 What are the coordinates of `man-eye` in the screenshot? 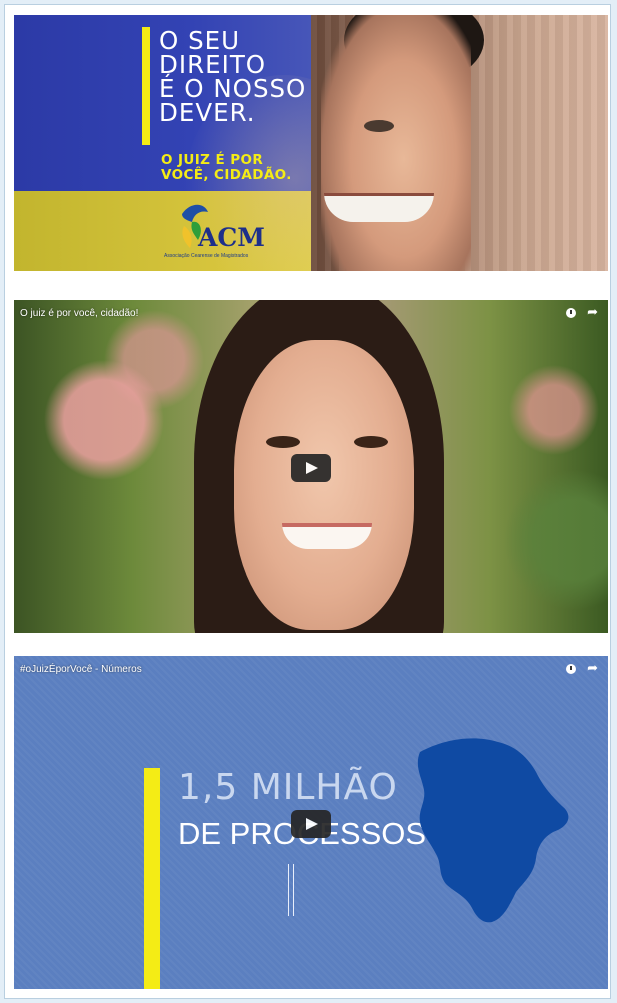 It's located at (379, 126).